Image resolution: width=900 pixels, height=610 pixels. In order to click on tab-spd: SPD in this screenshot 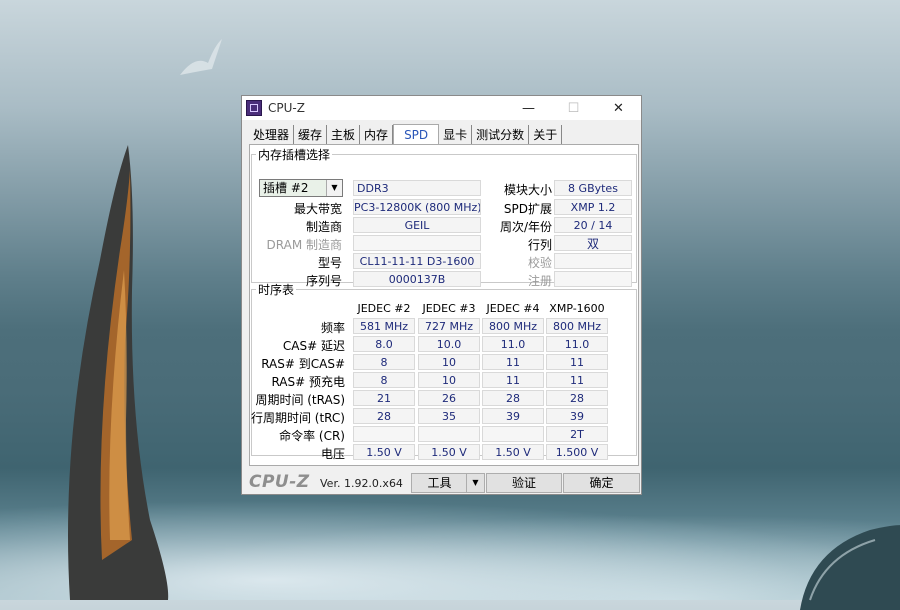, I will do `click(416, 134)`.